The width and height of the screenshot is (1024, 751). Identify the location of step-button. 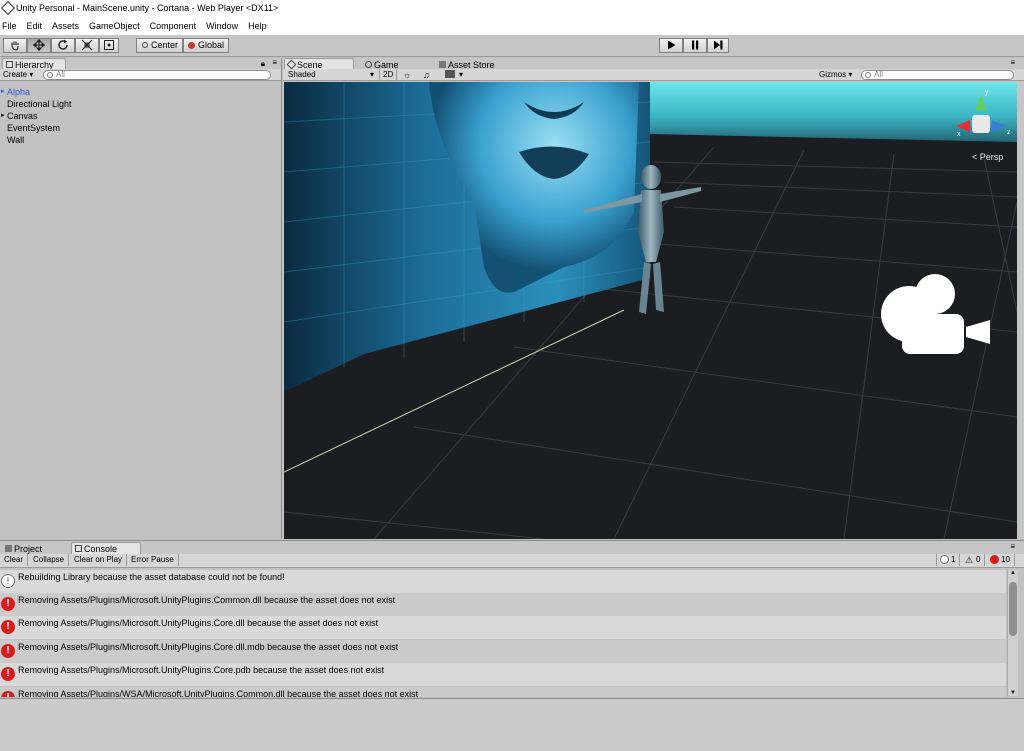
(718, 45).